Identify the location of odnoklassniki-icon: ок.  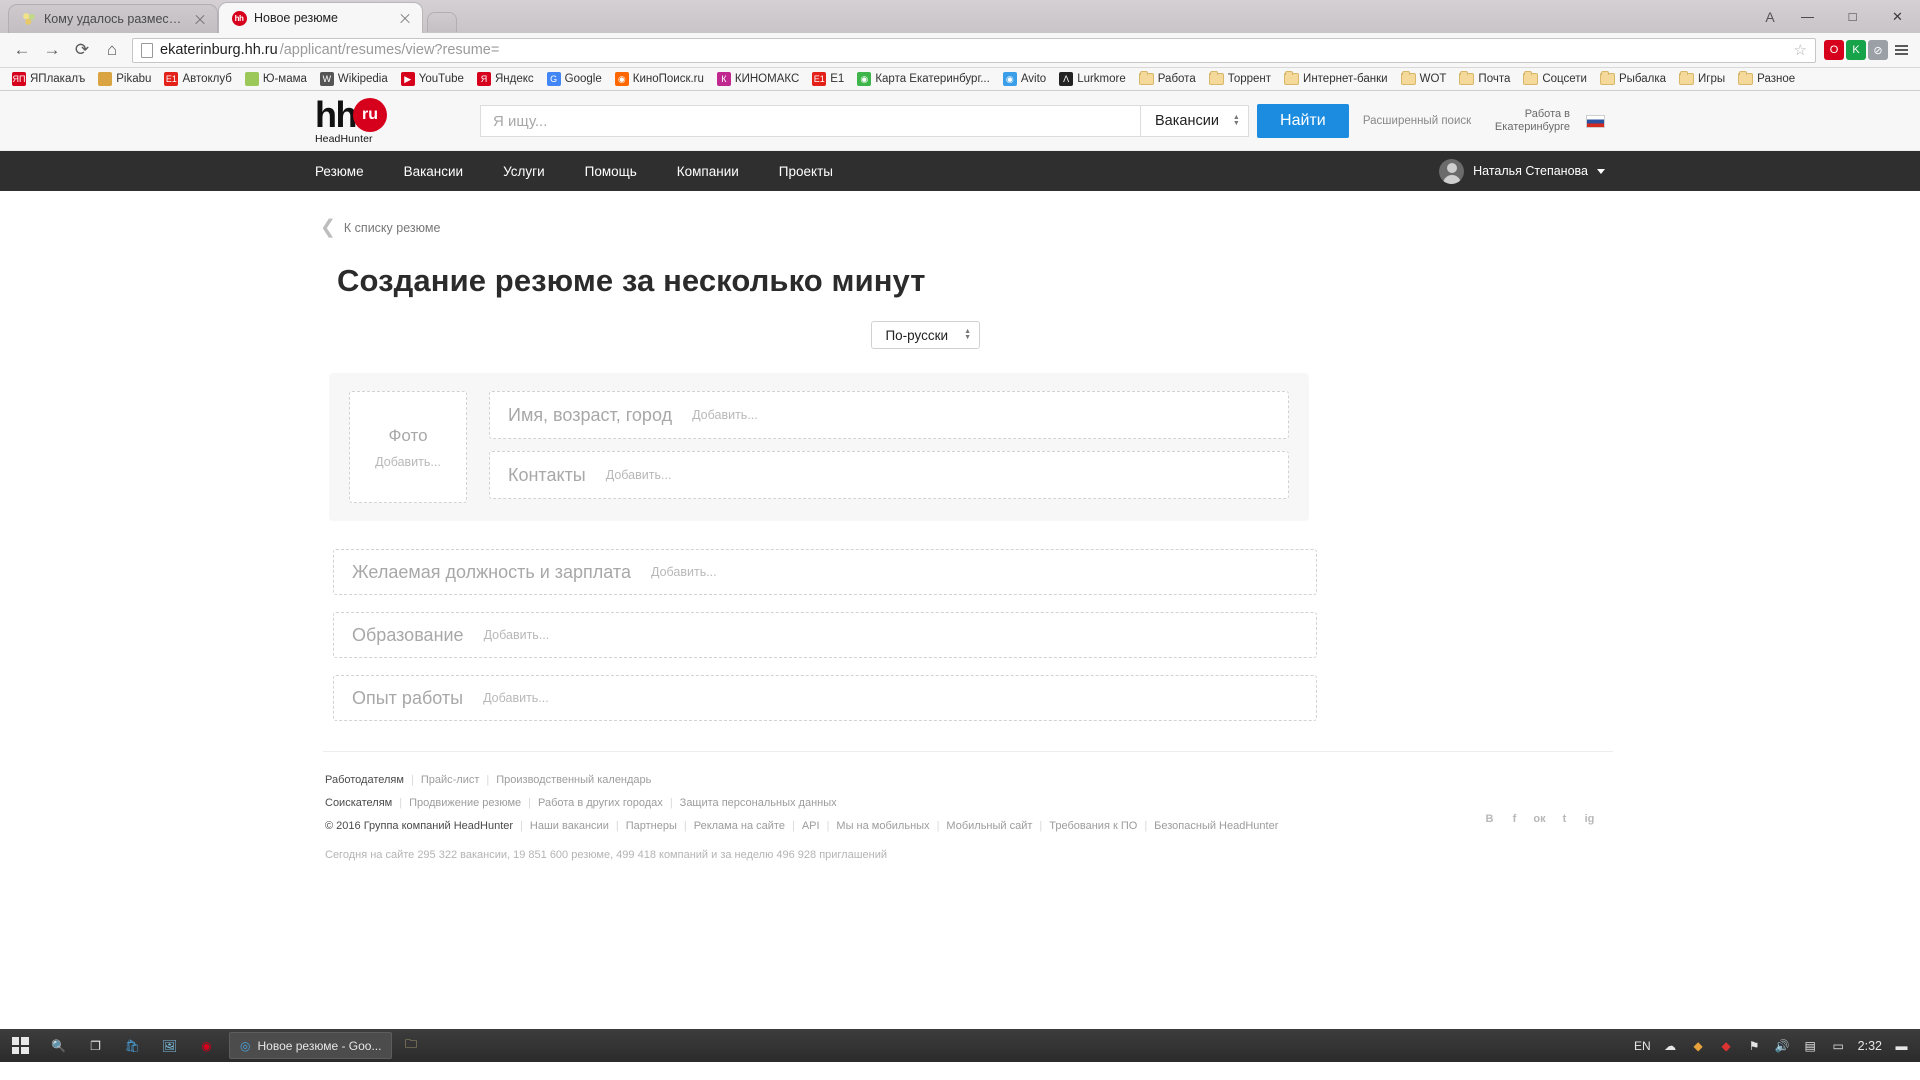
(1539, 818).